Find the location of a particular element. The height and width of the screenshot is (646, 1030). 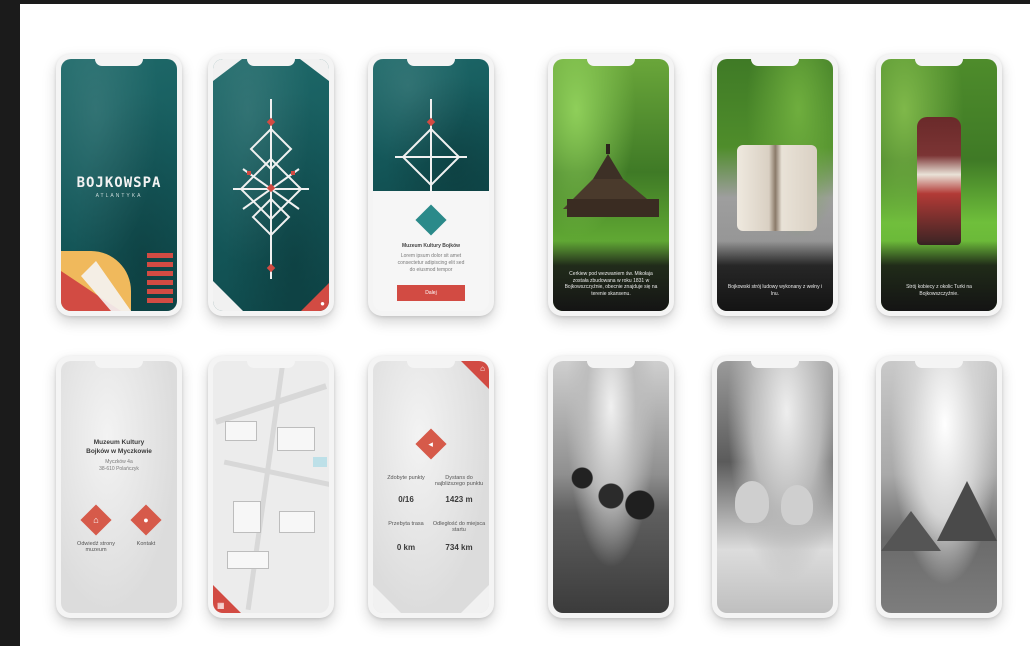

stat-label-2: Dystans do najbliższego punktu is located at coordinates (459, 481).